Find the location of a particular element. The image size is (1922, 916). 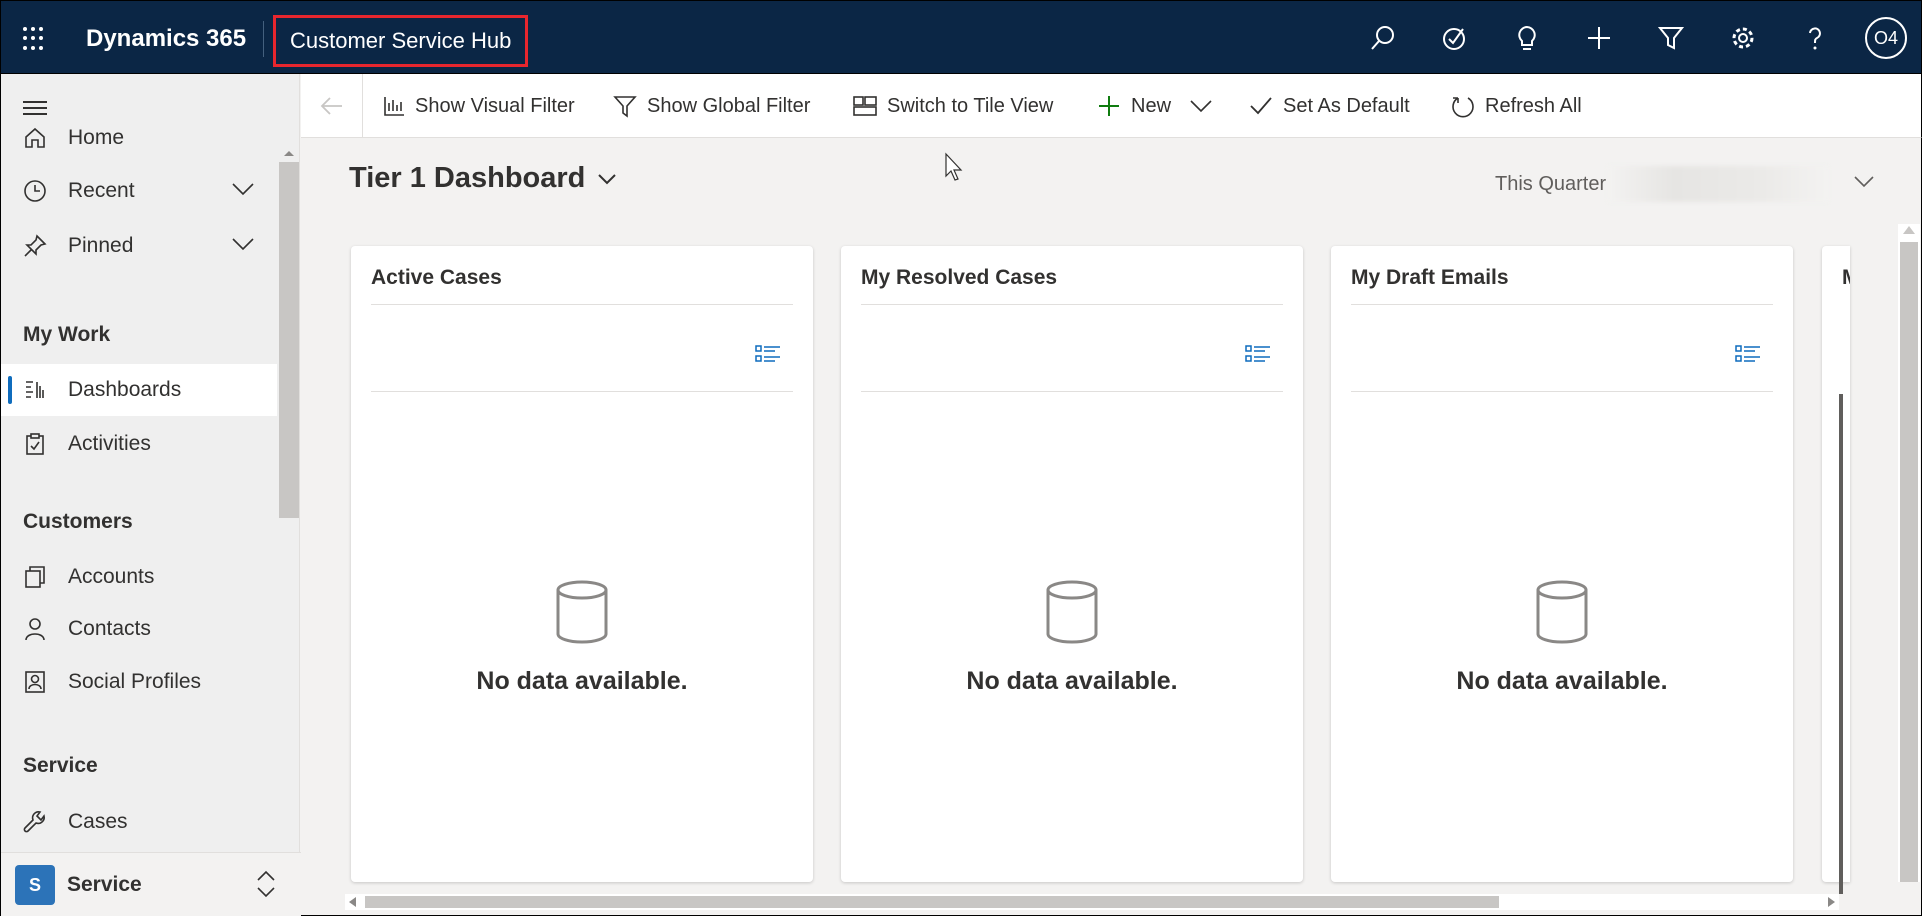

show-visual-filter-button: Show Visual Filter is located at coordinates (479, 106).